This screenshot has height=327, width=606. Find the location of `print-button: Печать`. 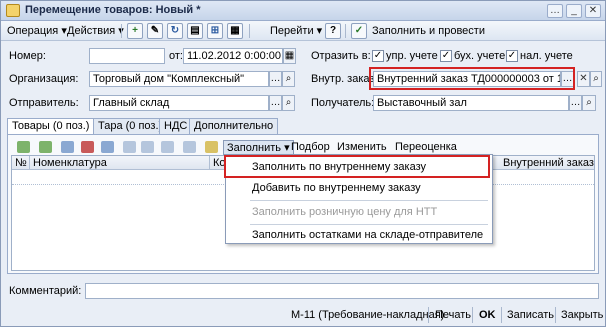

print-button: Печать is located at coordinates (453, 315).